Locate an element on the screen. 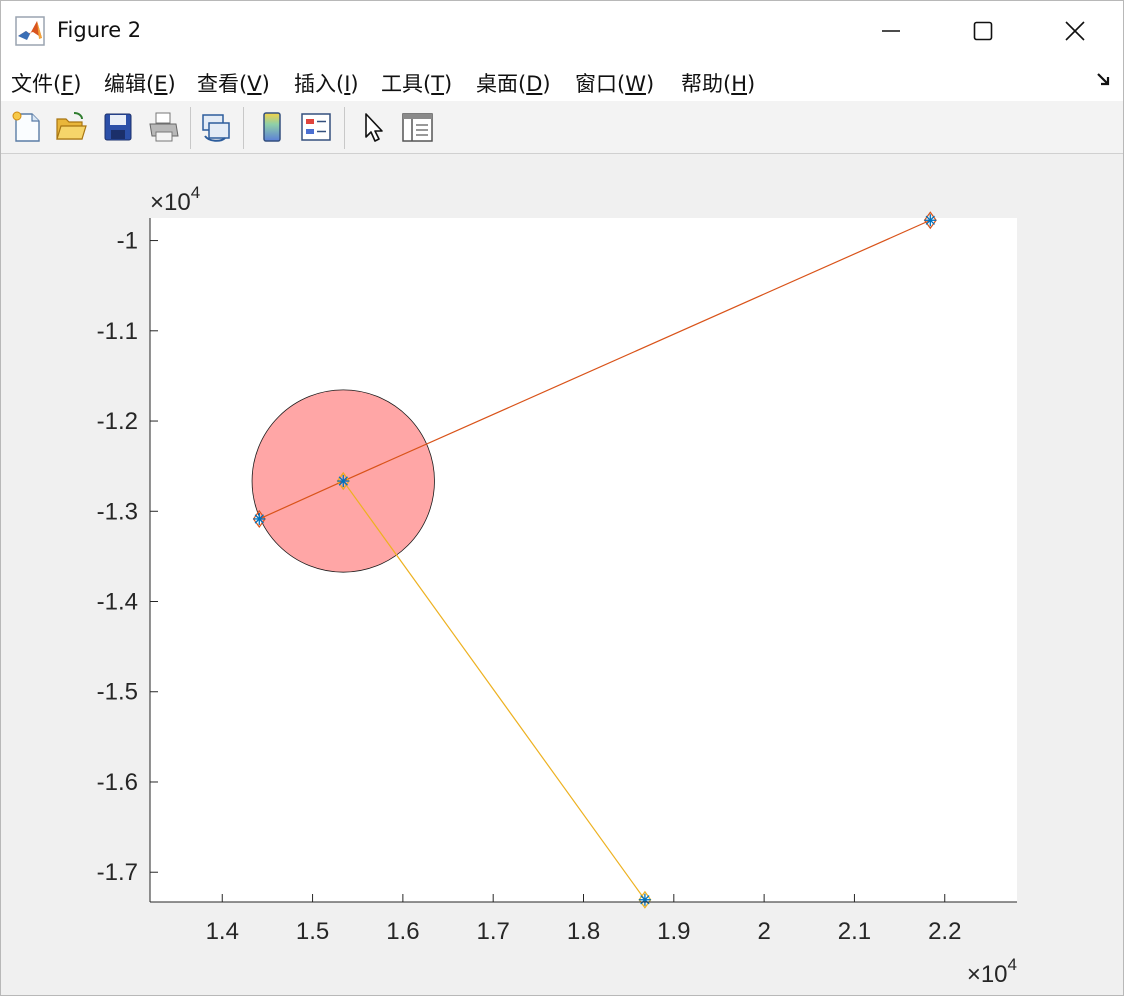 This screenshot has height=996, width=1124. property-inspector-icon is located at coordinates (417, 127).